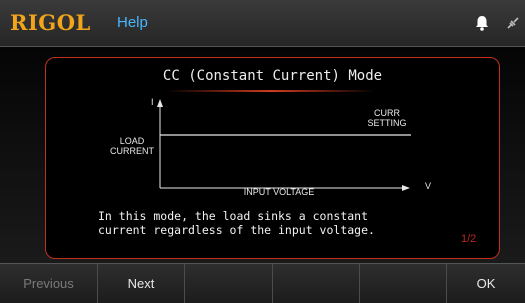 This screenshot has width=525, height=303. Describe the element at coordinates (513, 23) in the screenshot. I see `usb-plug-icon` at that location.